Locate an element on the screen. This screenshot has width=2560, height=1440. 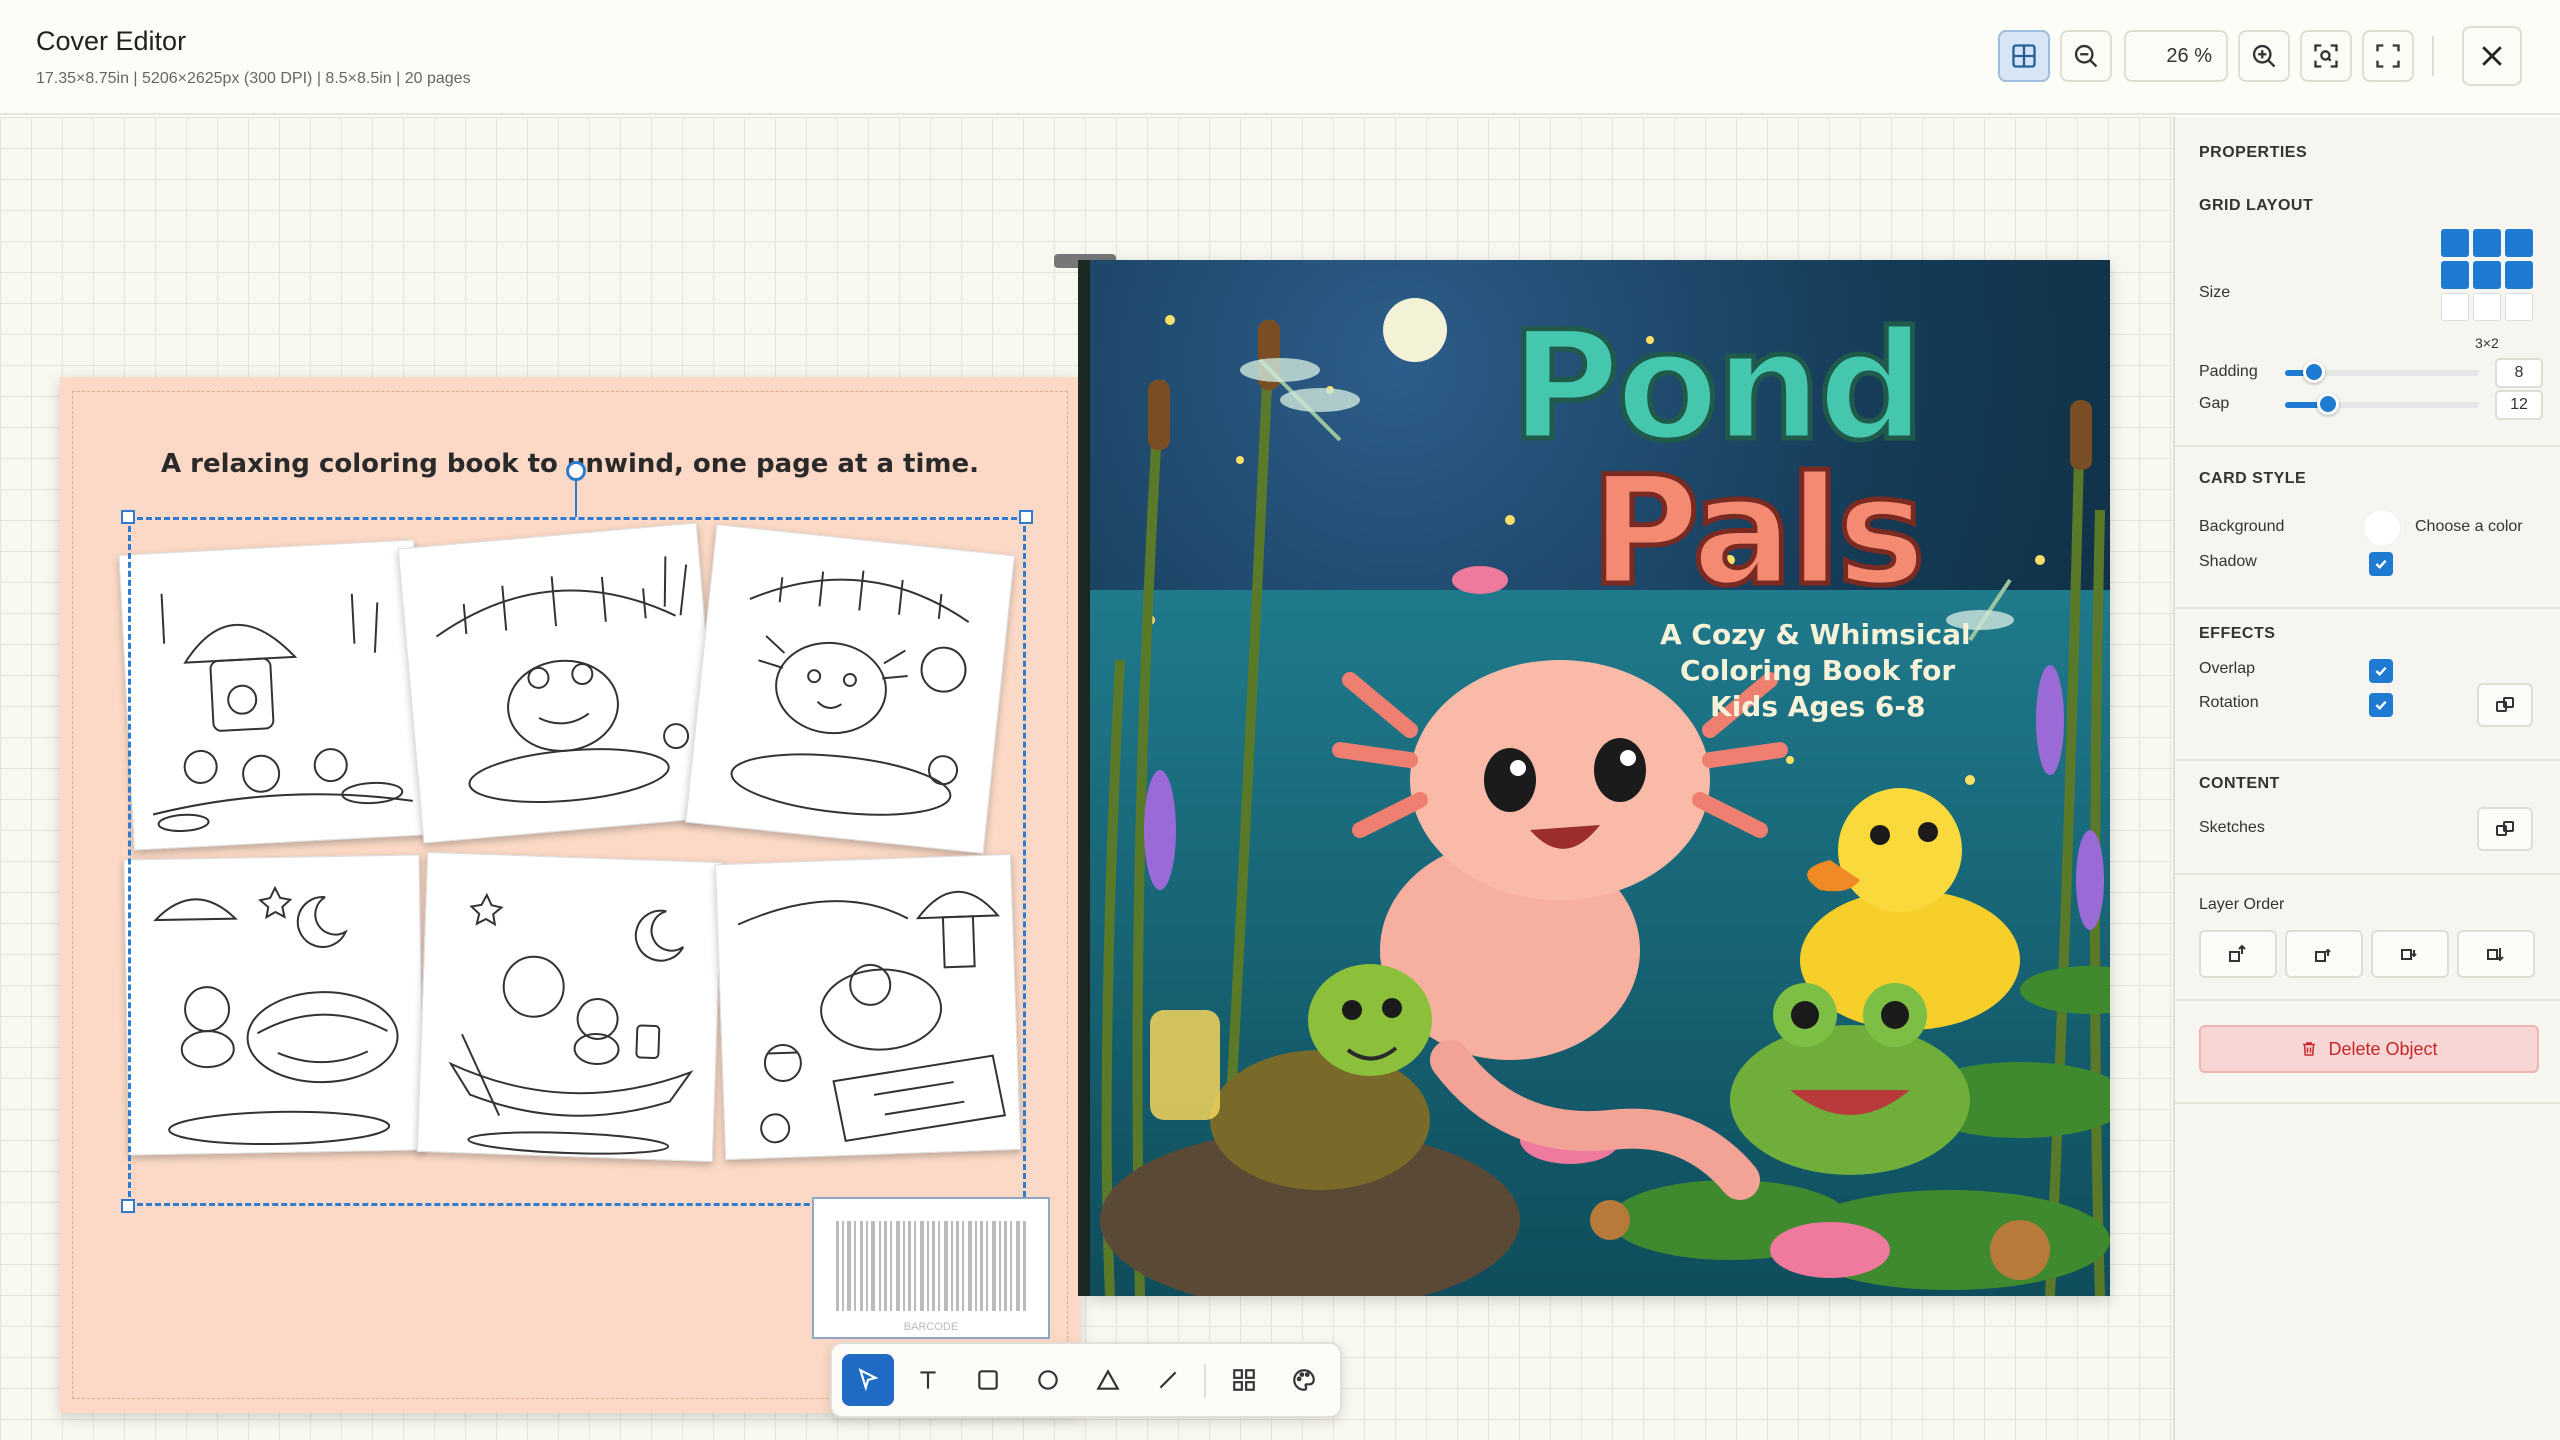
grid-layout-heading: GRID LAYOUT is located at coordinates (2256, 205).